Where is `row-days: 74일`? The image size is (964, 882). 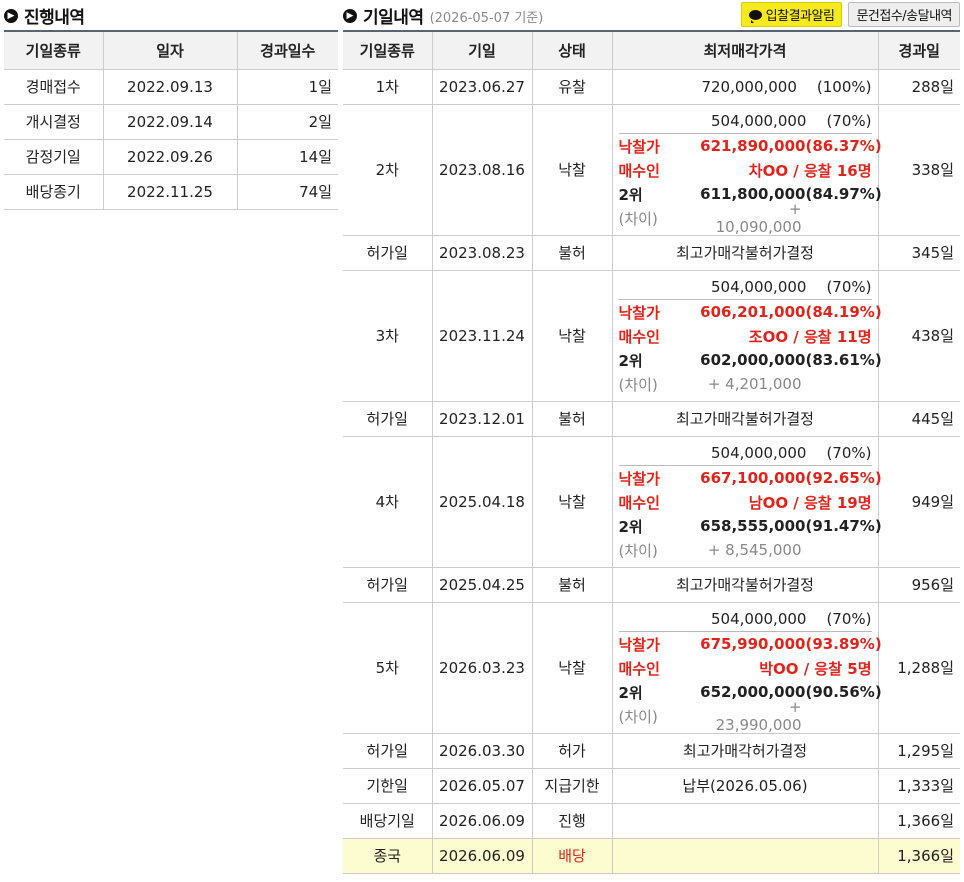 row-days: 74일 is located at coordinates (287, 192).